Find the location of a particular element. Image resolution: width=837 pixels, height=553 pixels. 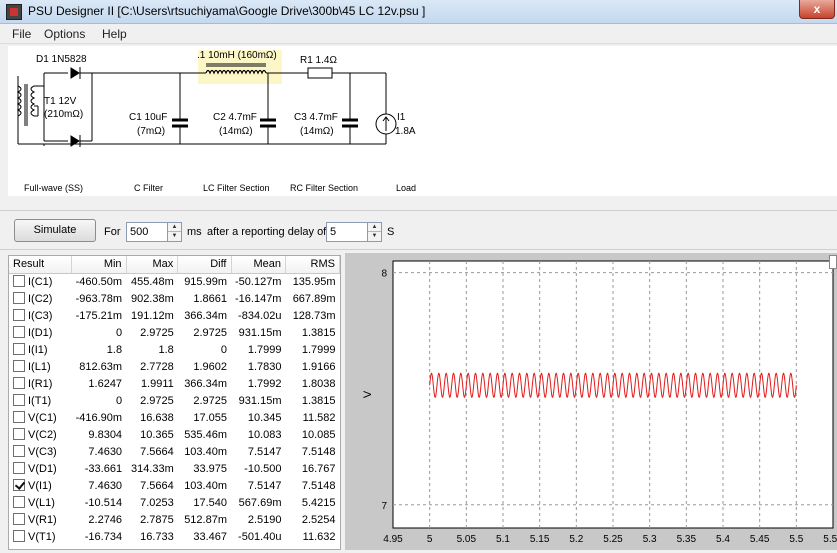

c3-label: C3 4.7mF is located at coordinates (316, 117).